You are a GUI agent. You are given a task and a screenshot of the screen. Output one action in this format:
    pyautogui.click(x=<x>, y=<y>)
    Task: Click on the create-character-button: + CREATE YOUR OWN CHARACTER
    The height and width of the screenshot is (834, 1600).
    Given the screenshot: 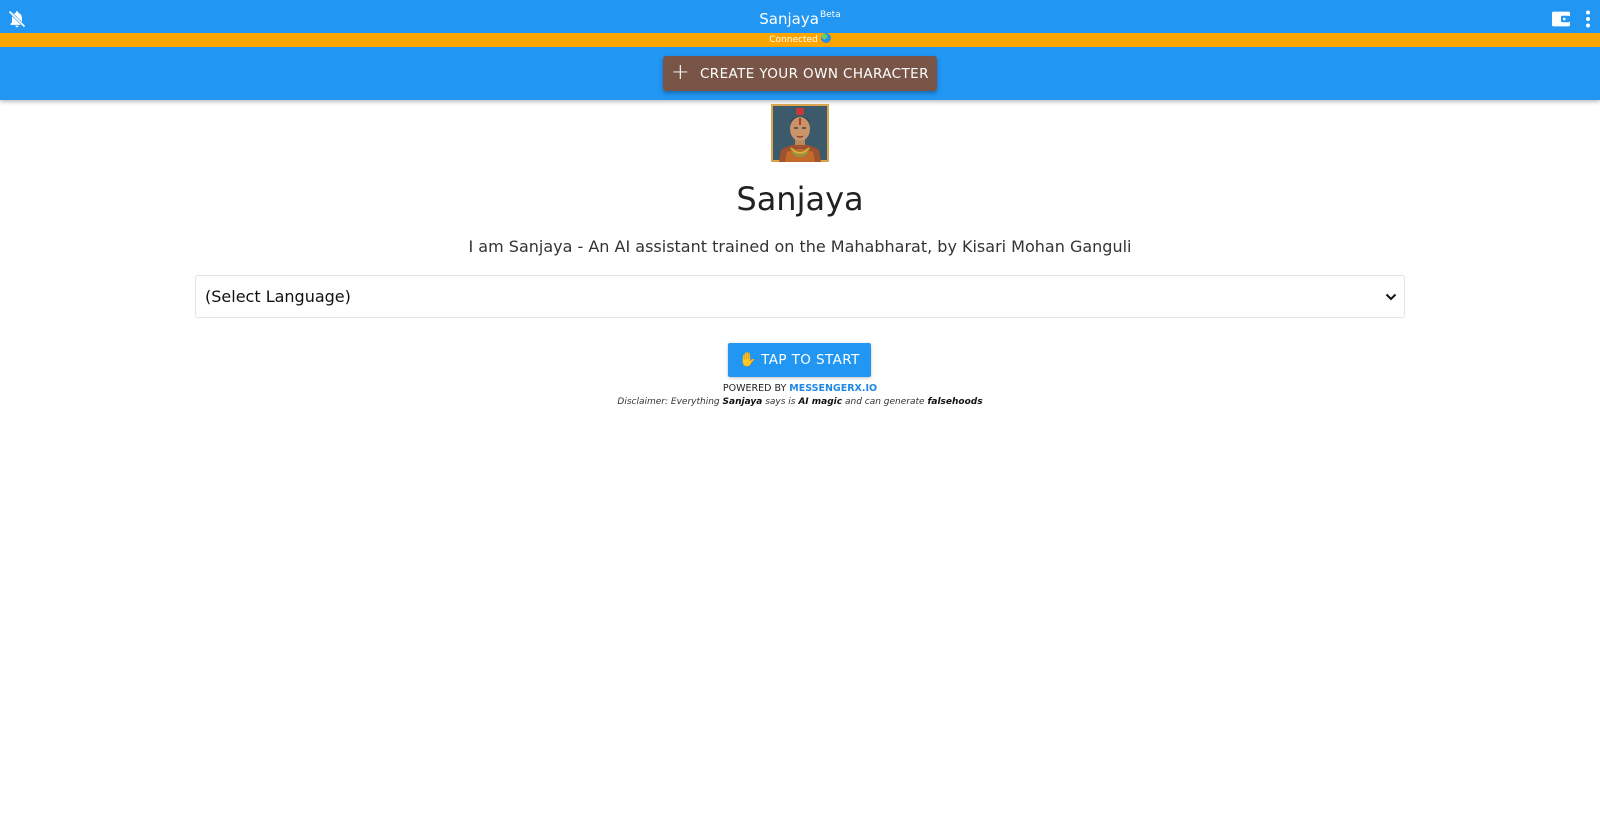 What is the action you would take?
    pyautogui.click(x=800, y=73)
    